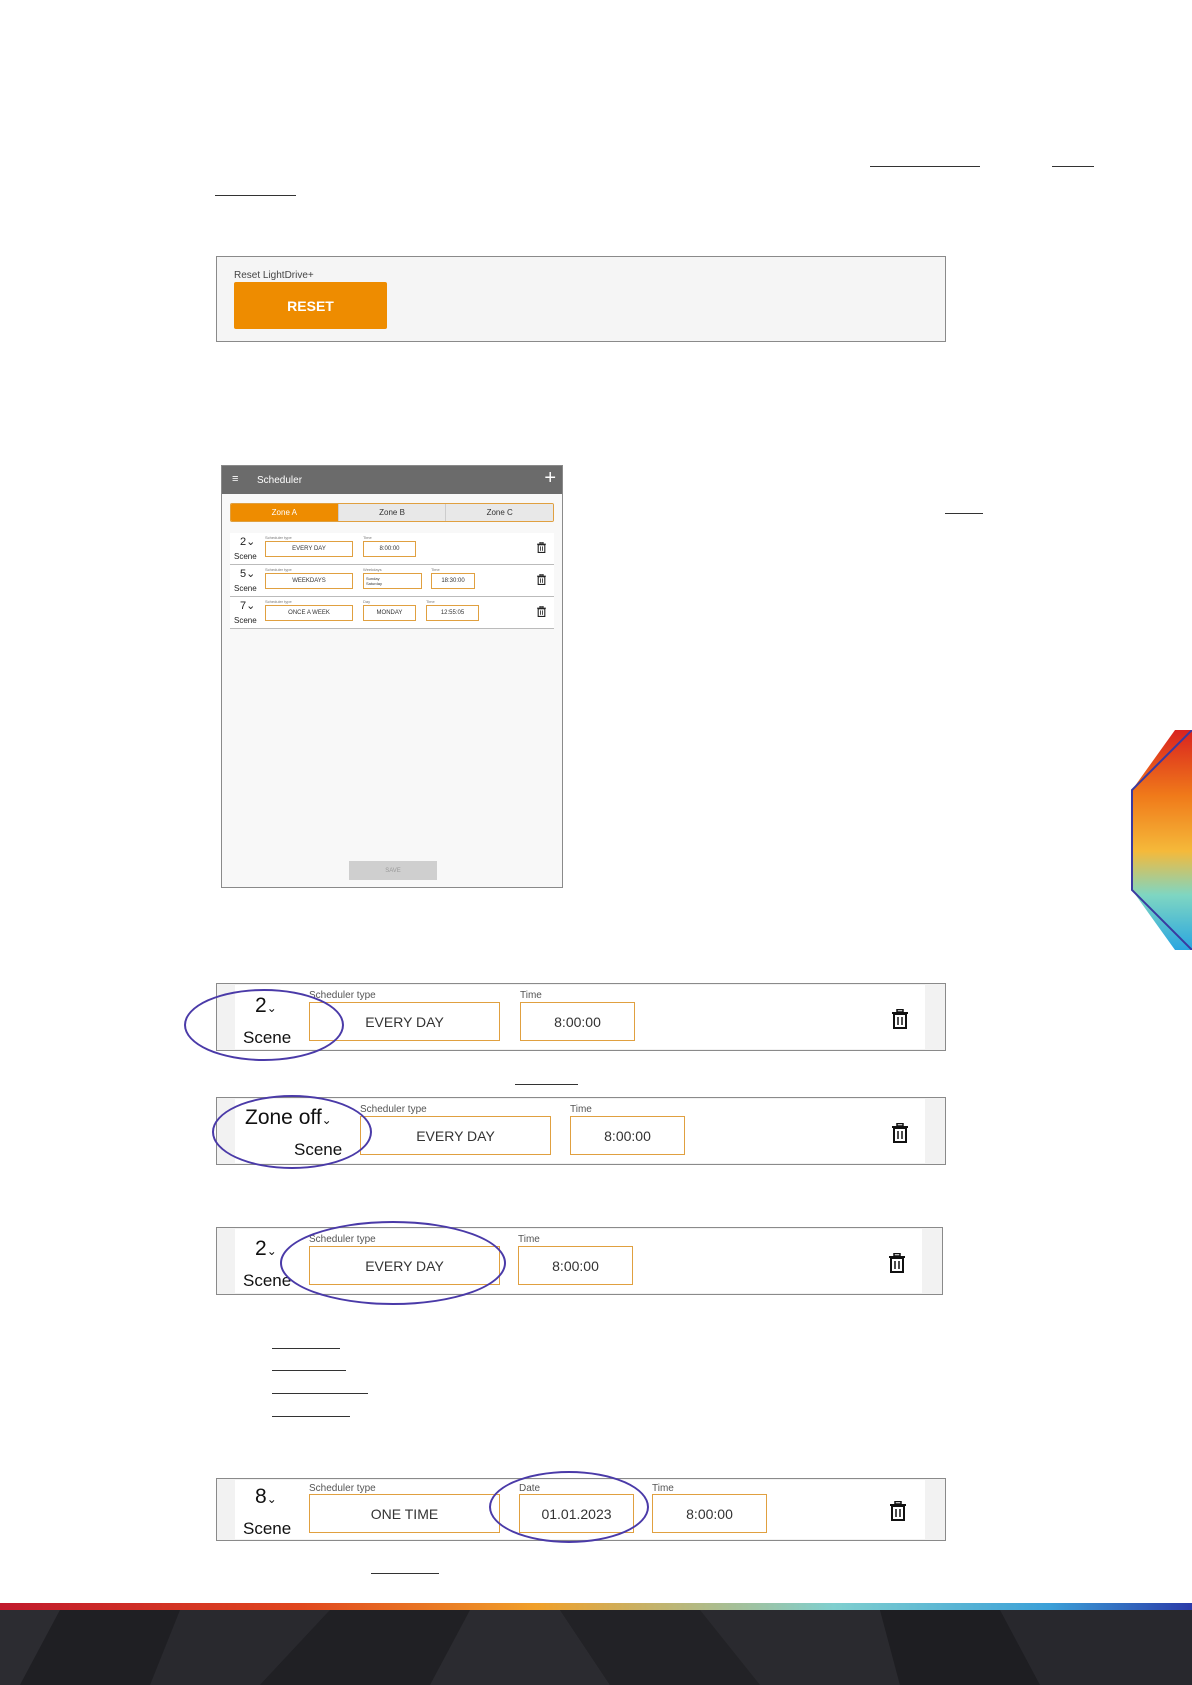  What do you see at coordinates (392, 480) in the screenshot?
I see `app-bar: ≡ Scheduler +` at bounding box center [392, 480].